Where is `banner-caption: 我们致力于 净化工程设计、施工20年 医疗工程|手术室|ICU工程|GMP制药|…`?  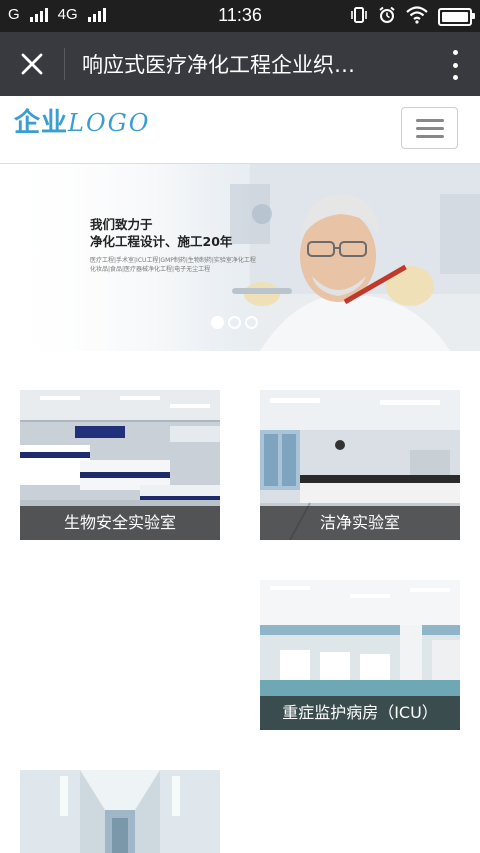
banner-caption: 我们致力于 净化工程设计、施工20年 医疗工程|手术室|ICU工程|GMP制药|… is located at coordinates (175, 245).